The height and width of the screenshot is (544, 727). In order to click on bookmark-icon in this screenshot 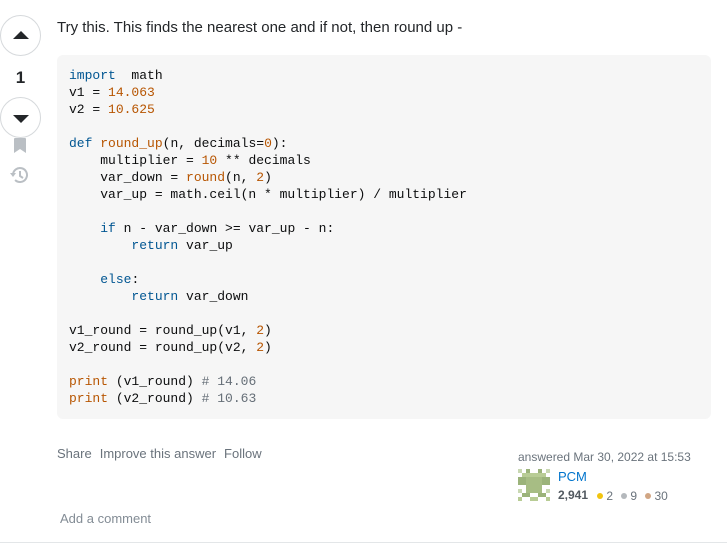, I will do `click(20, 145)`.